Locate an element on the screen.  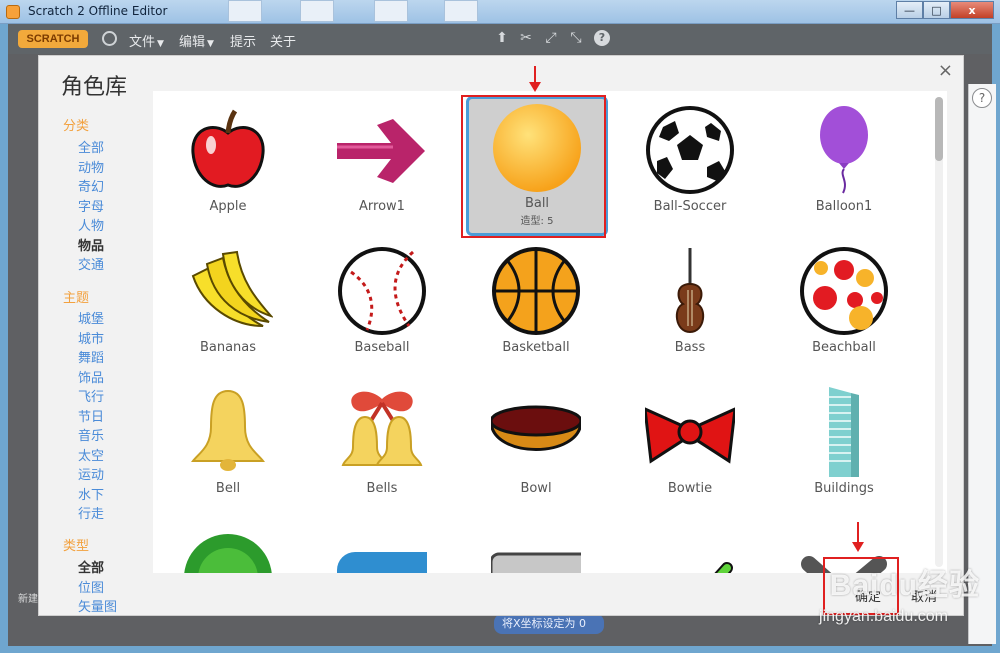
baseball-icon is located at coordinates (382, 291).